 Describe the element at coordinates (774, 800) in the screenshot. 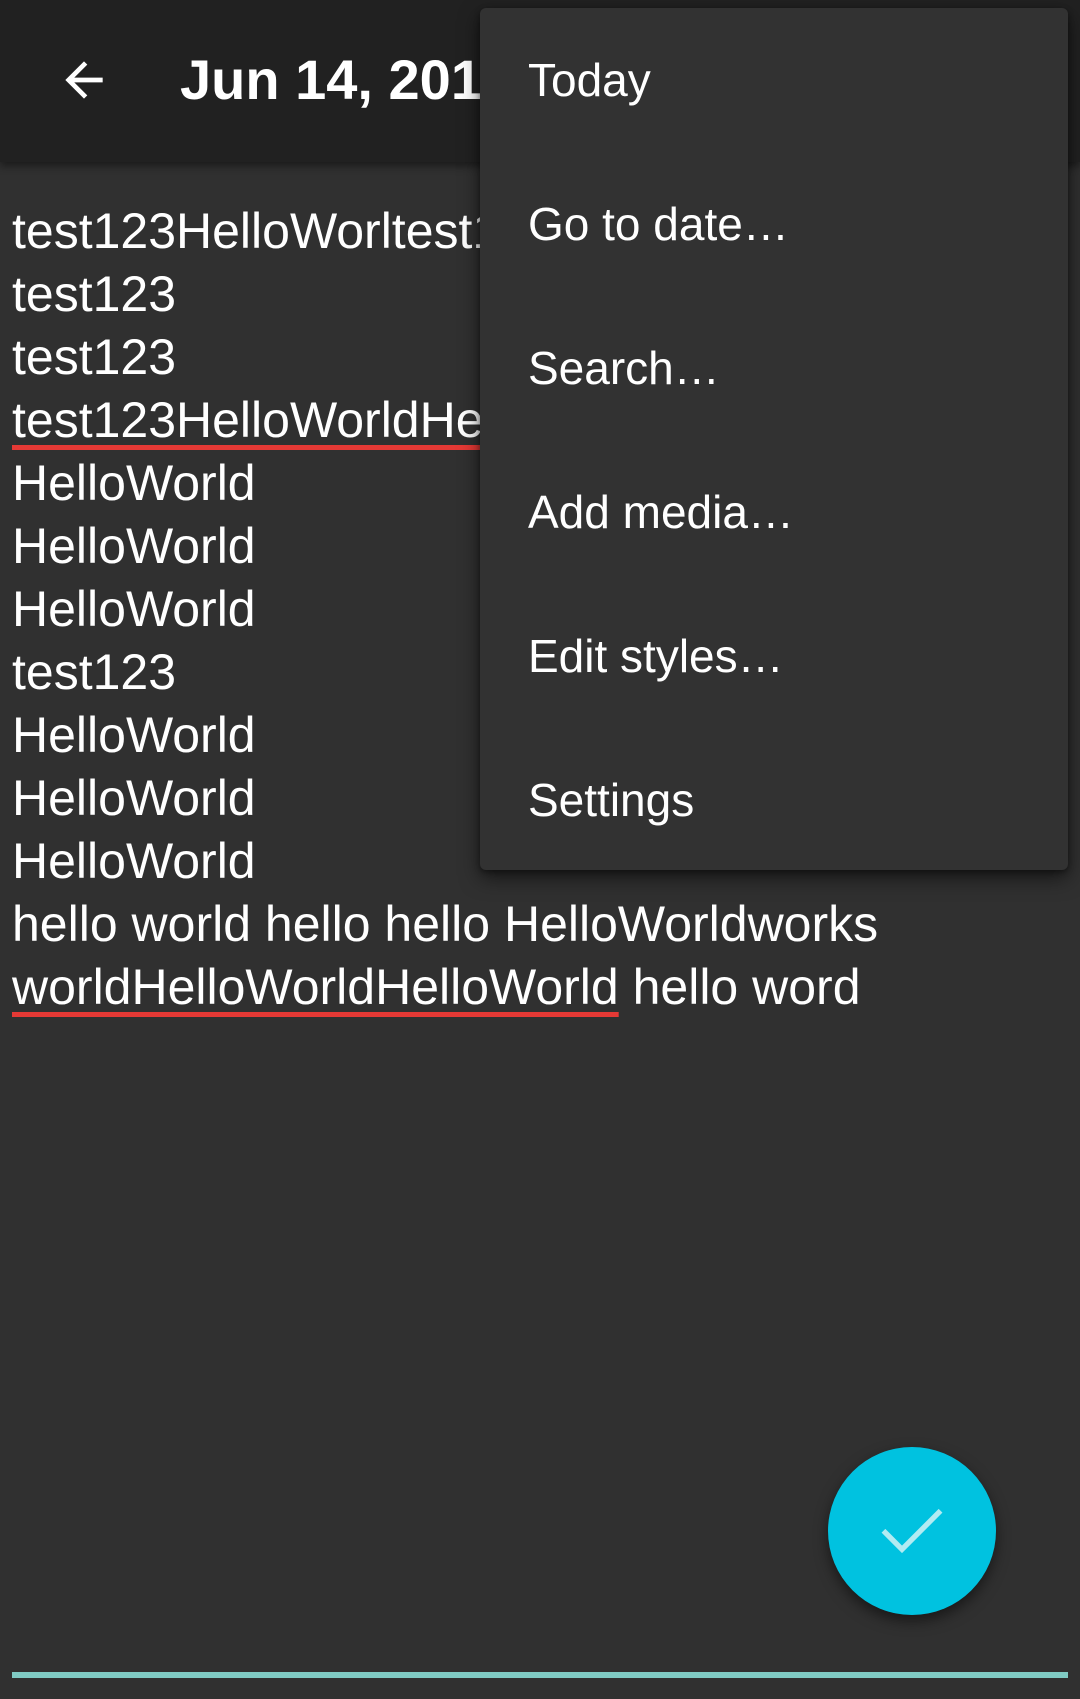

I see `menu-item-settings: Settings` at that location.